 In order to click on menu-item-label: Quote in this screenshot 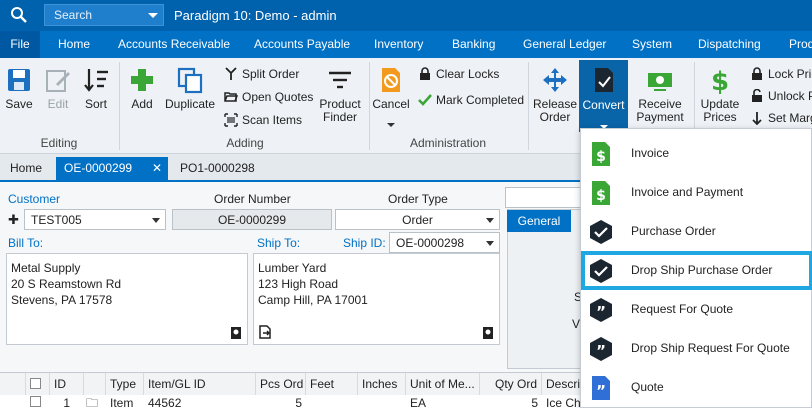, I will do `click(647, 387)`.